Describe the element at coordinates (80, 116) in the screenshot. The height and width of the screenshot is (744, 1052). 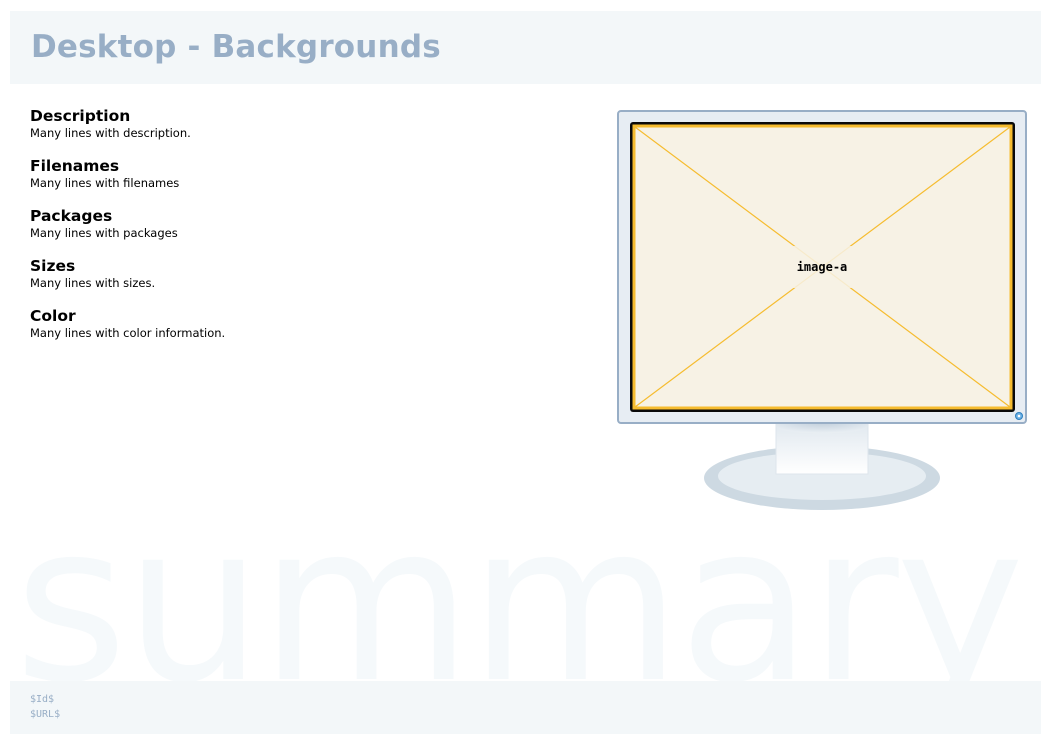
I see `section-heading: Description` at that location.